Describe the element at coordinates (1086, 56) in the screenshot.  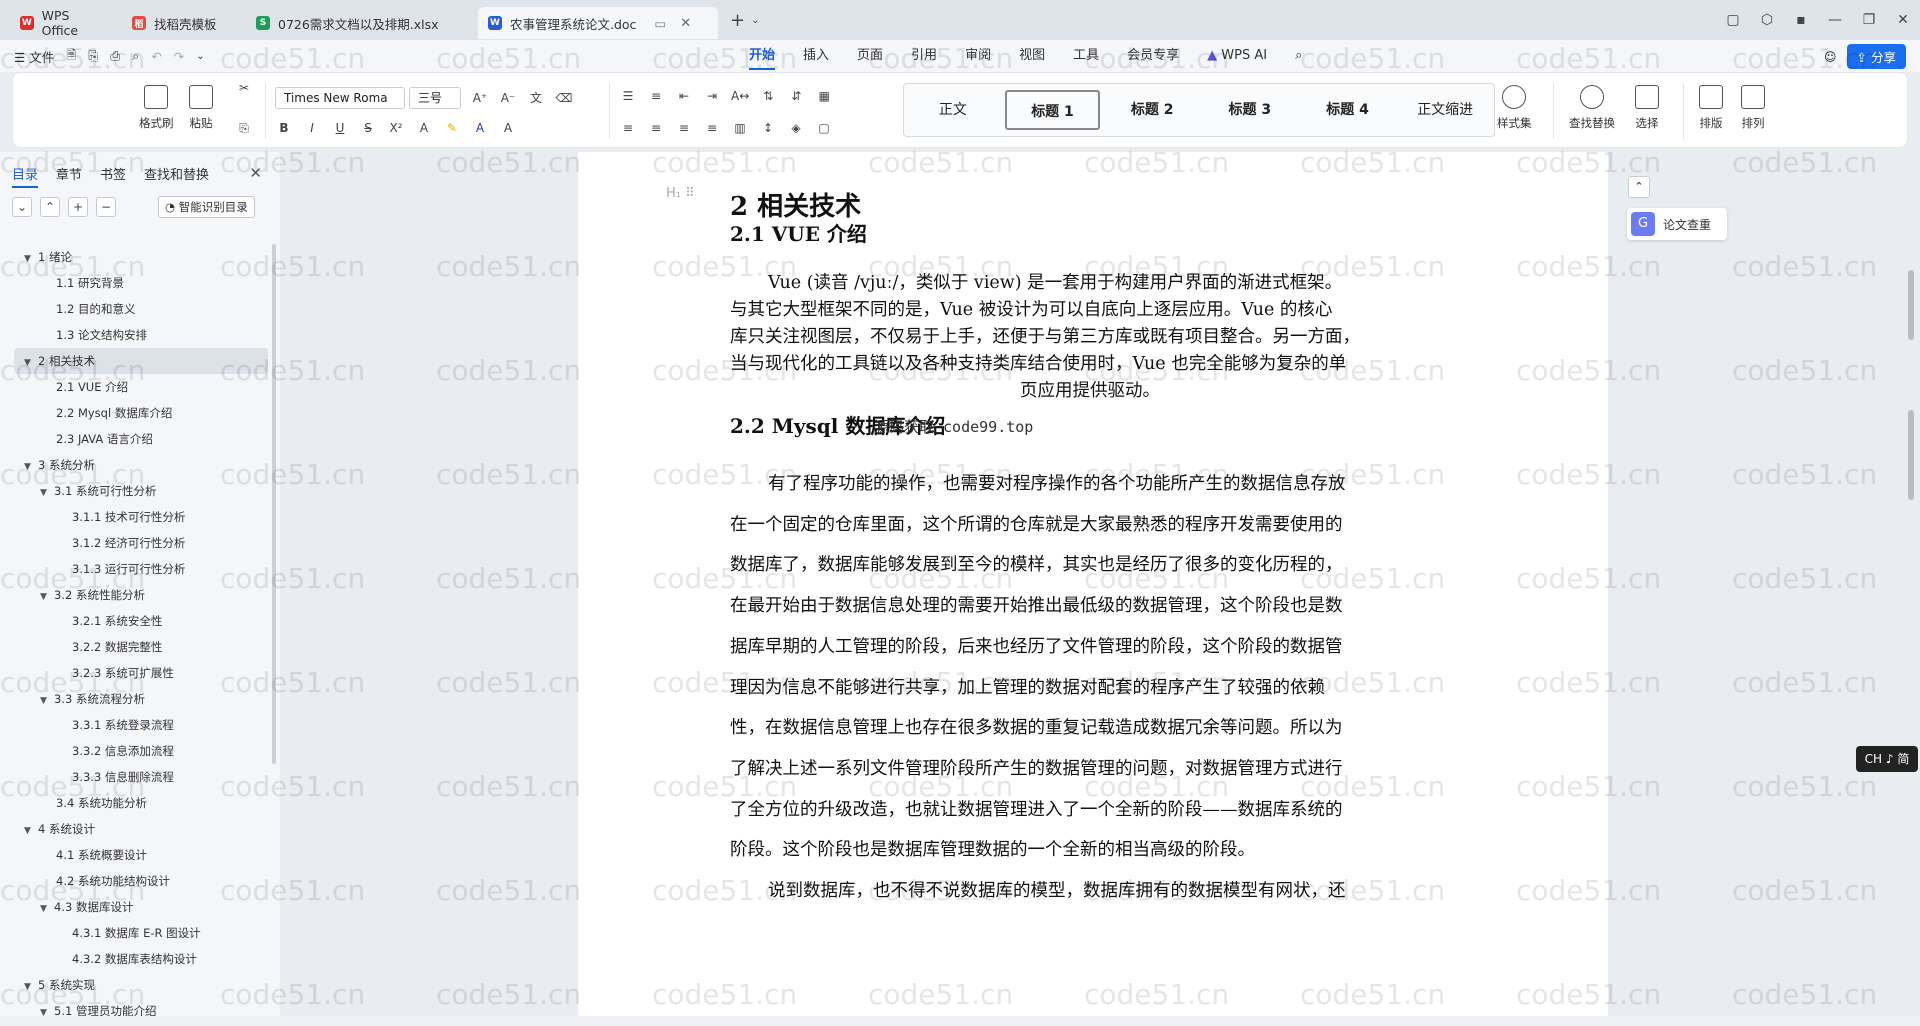
I see `tab-tools: 工具` at that location.